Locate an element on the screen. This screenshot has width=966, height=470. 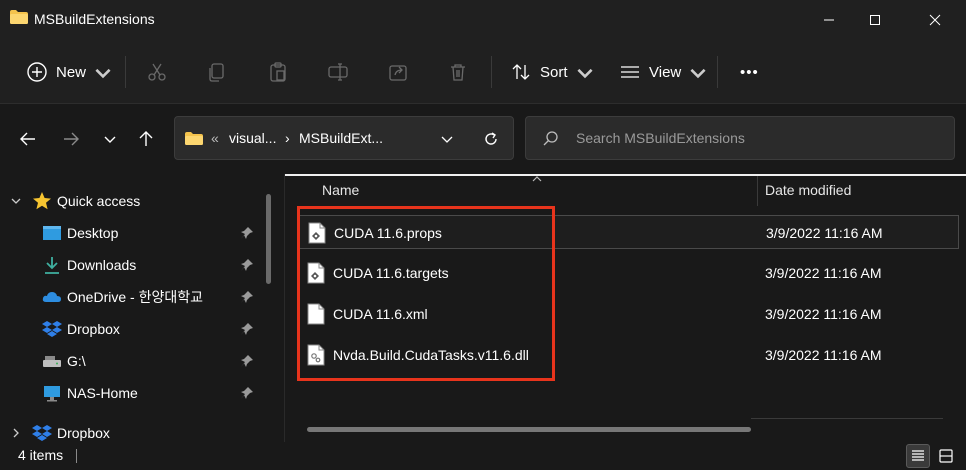
share-button is located at coordinates (398, 72).